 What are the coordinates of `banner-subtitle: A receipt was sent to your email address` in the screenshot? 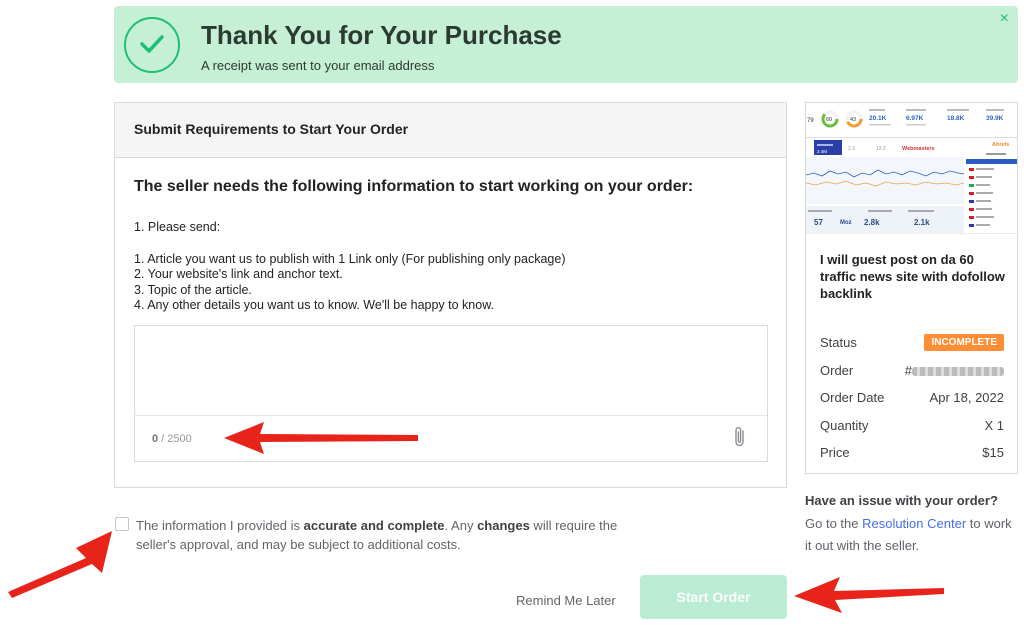 It's located at (318, 65).